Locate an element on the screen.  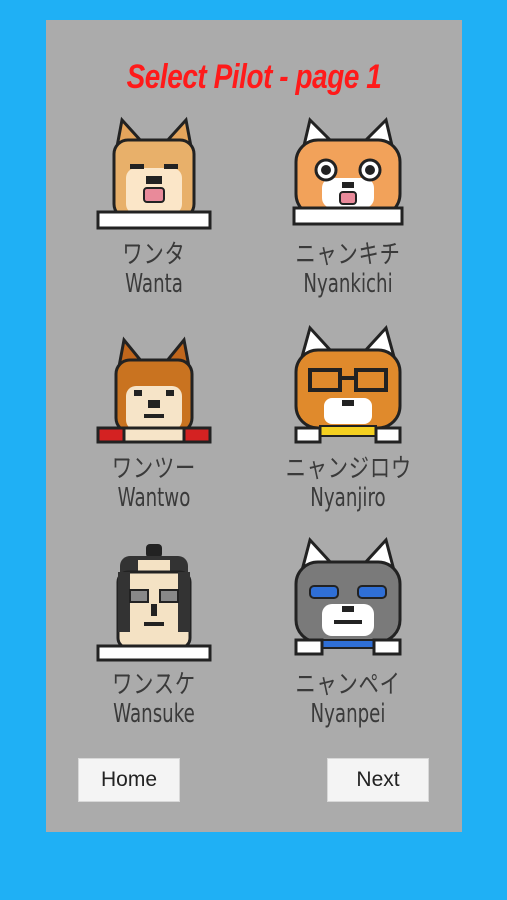
pilot-card-wanta: ワンタ Wanta is located at coordinates (154, 205).